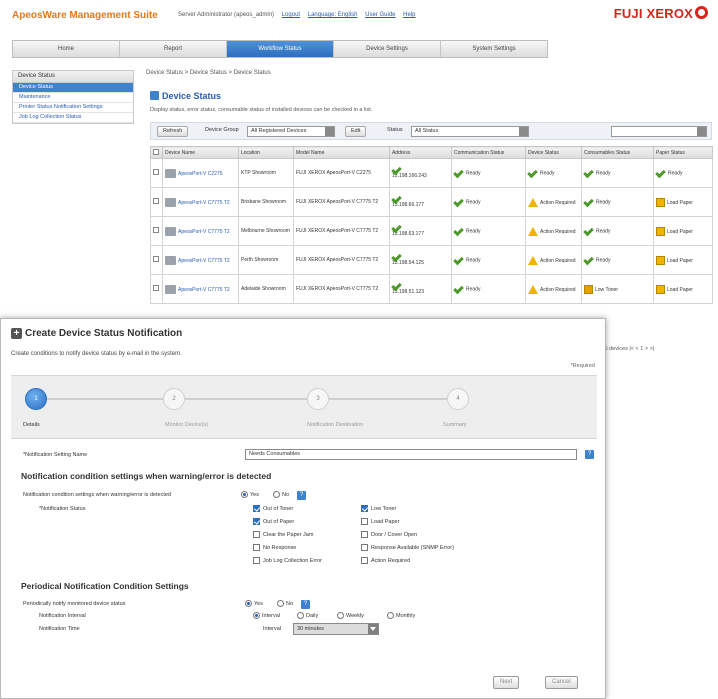 The image size is (718, 699). I want to click on col-device-name: Device Name, so click(200, 152).